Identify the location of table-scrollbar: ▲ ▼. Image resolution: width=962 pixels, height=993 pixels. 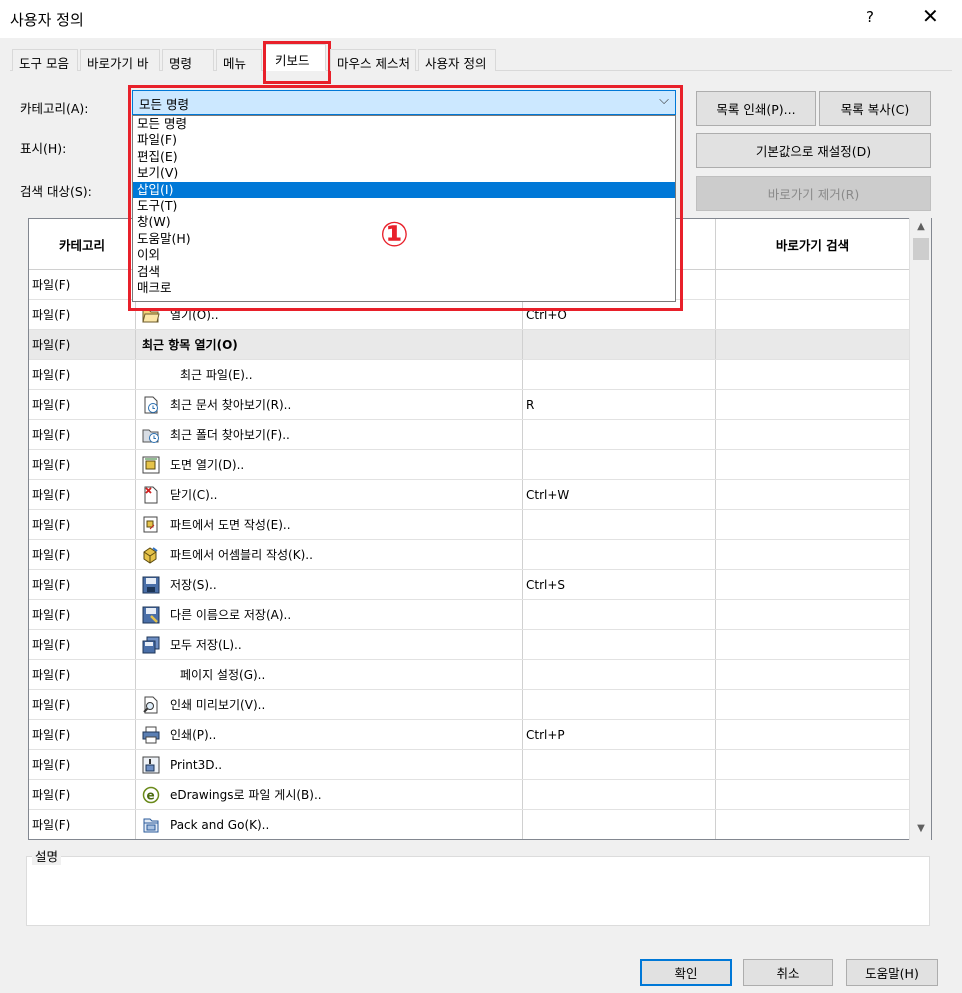
(920, 529).